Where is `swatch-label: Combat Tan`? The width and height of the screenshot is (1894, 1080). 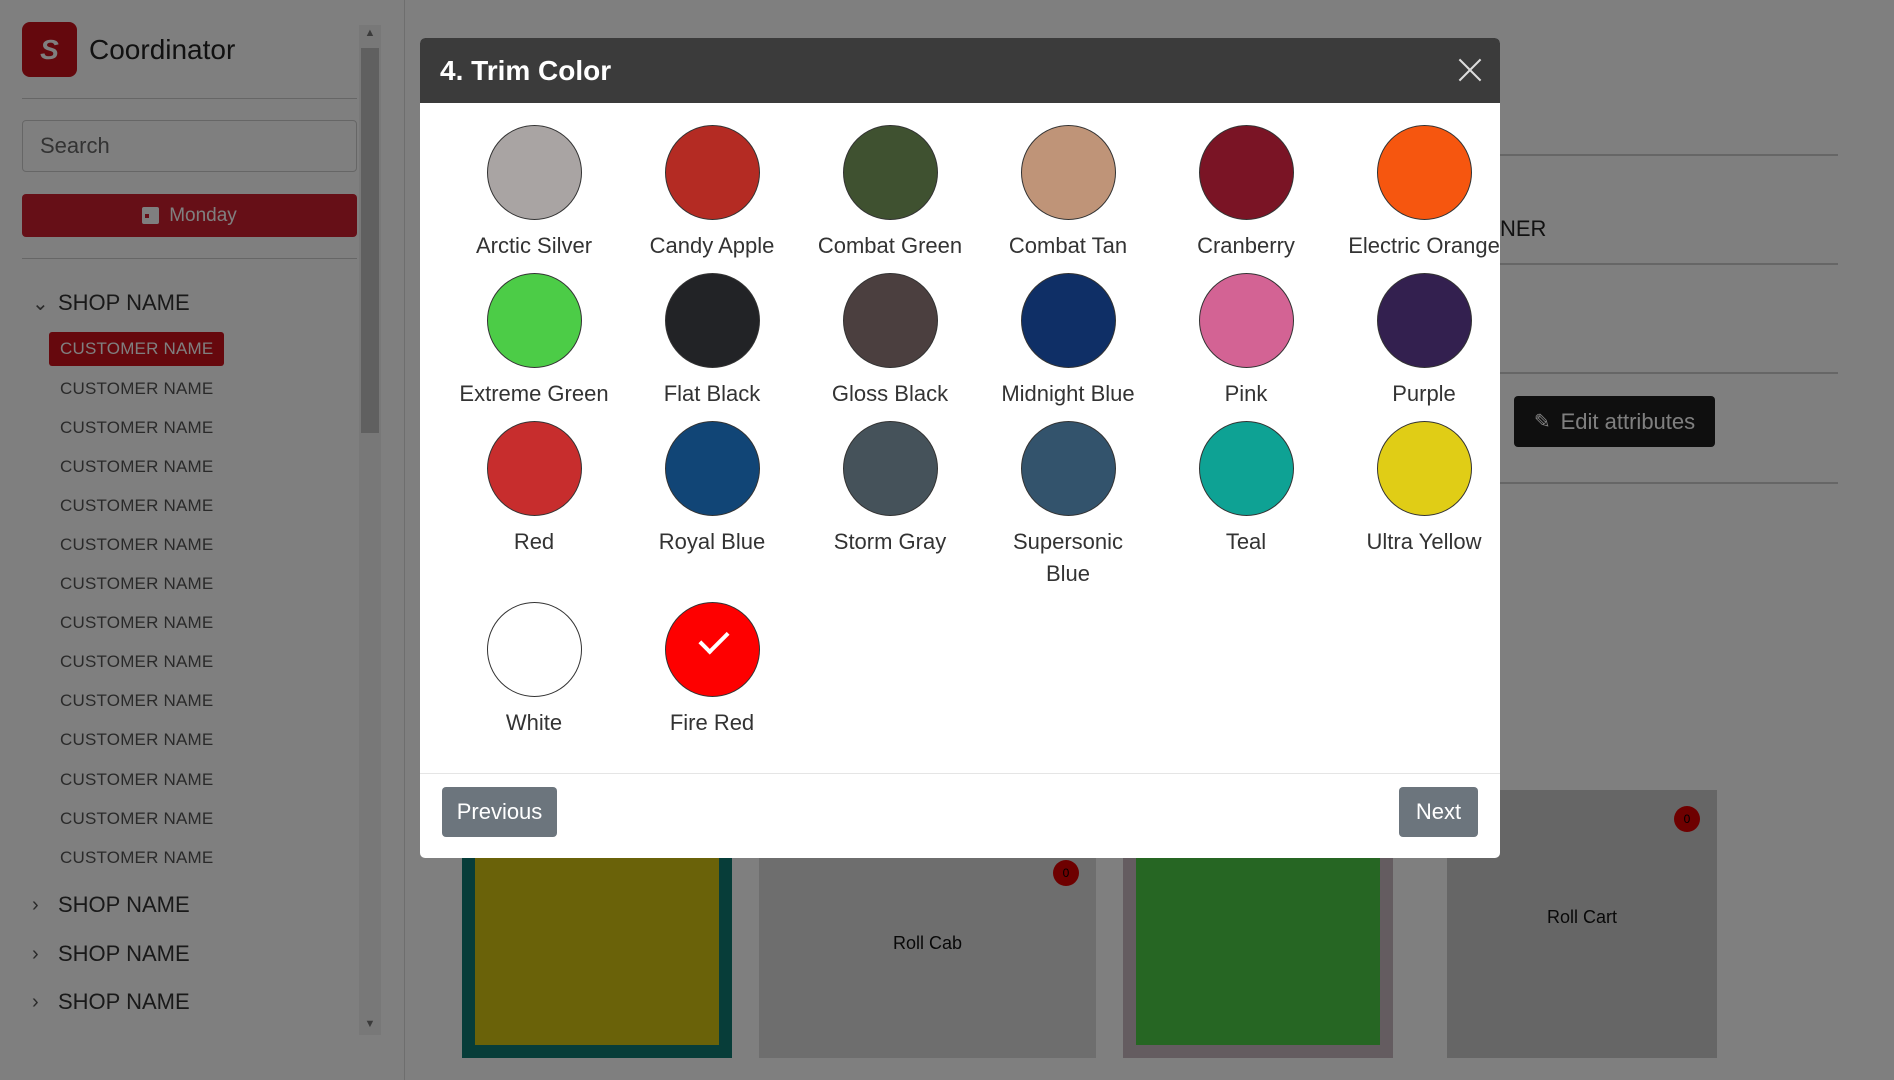
swatch-label: Combat Tan is located at coordinates (1068, 245).